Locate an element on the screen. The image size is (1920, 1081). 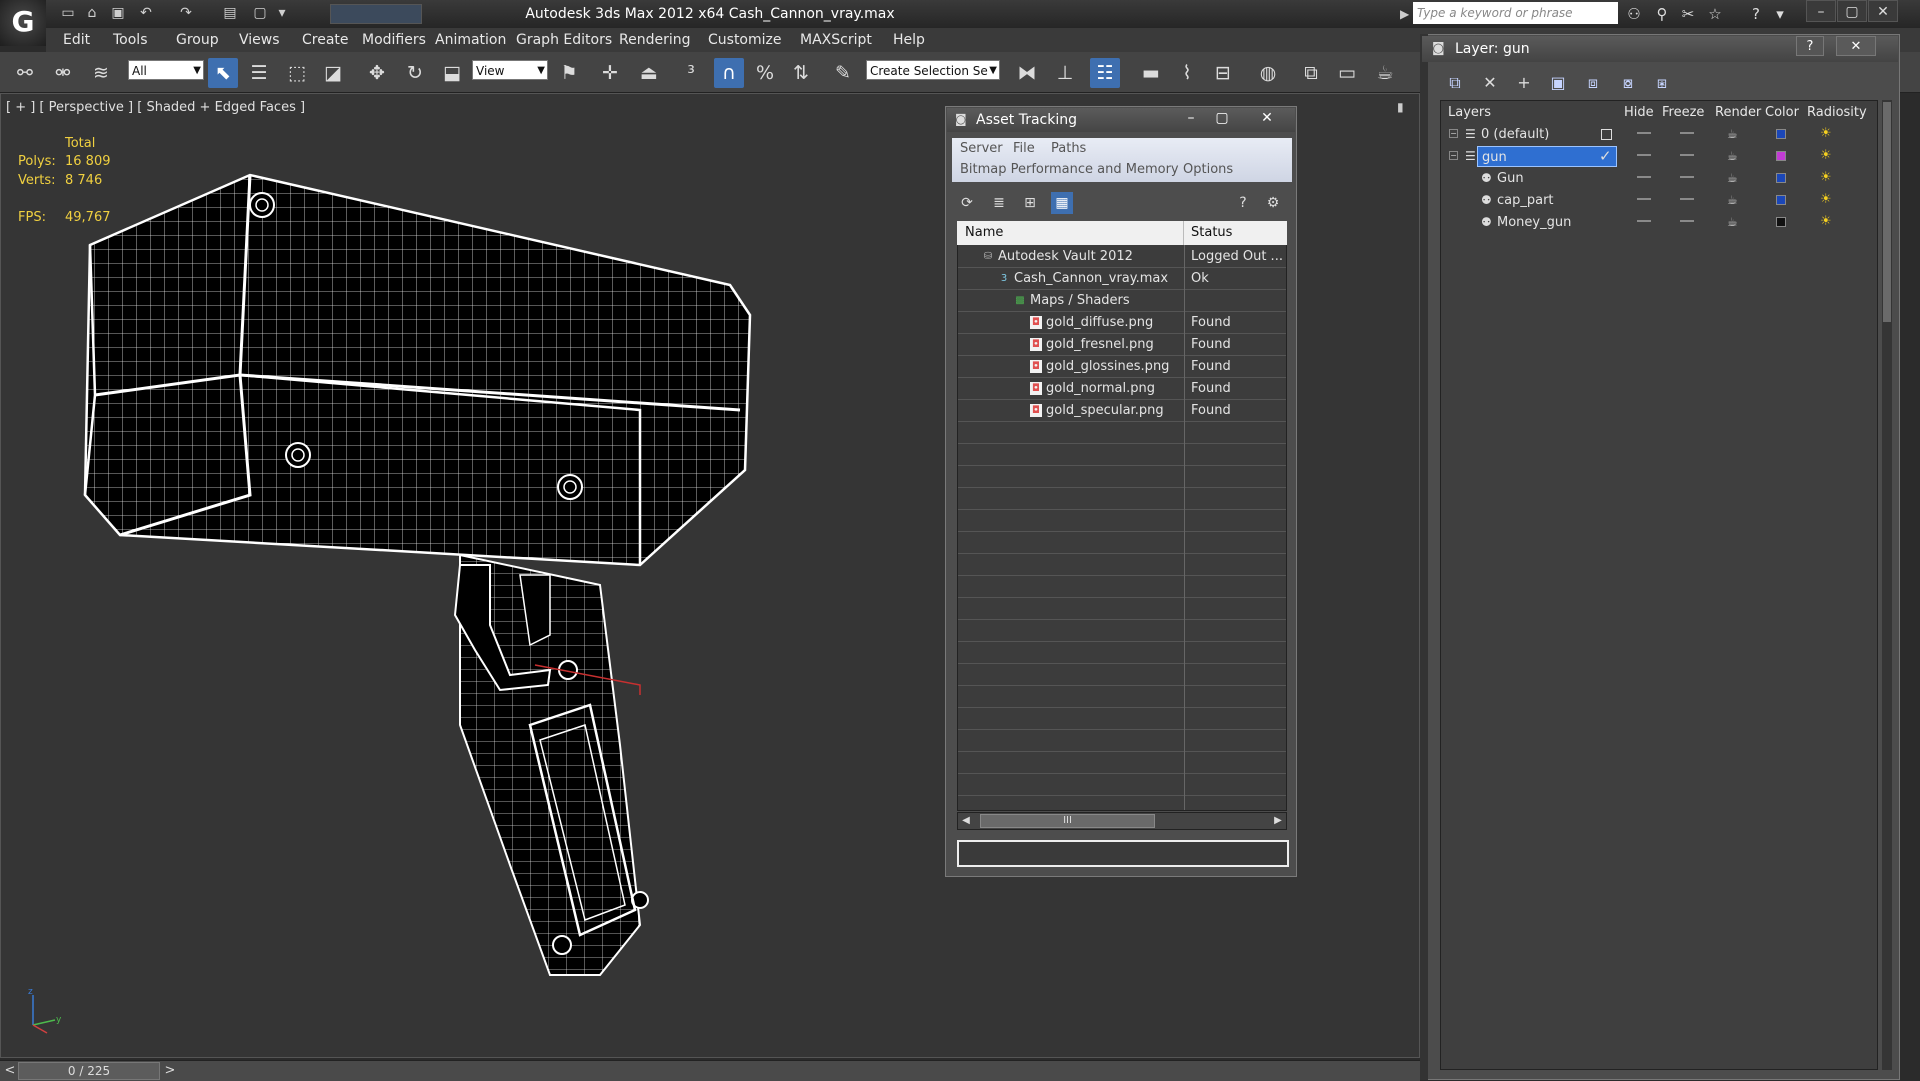
layer-help-button: ? is located at coordinates (1810, 46).